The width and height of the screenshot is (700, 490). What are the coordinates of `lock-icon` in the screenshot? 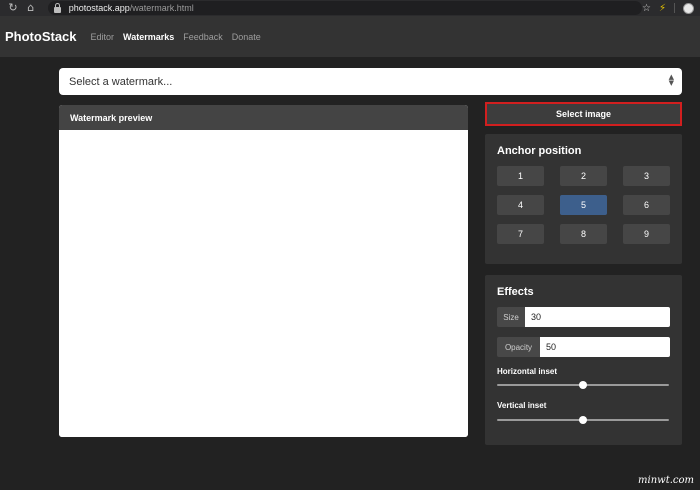 It's located at (57, 7).